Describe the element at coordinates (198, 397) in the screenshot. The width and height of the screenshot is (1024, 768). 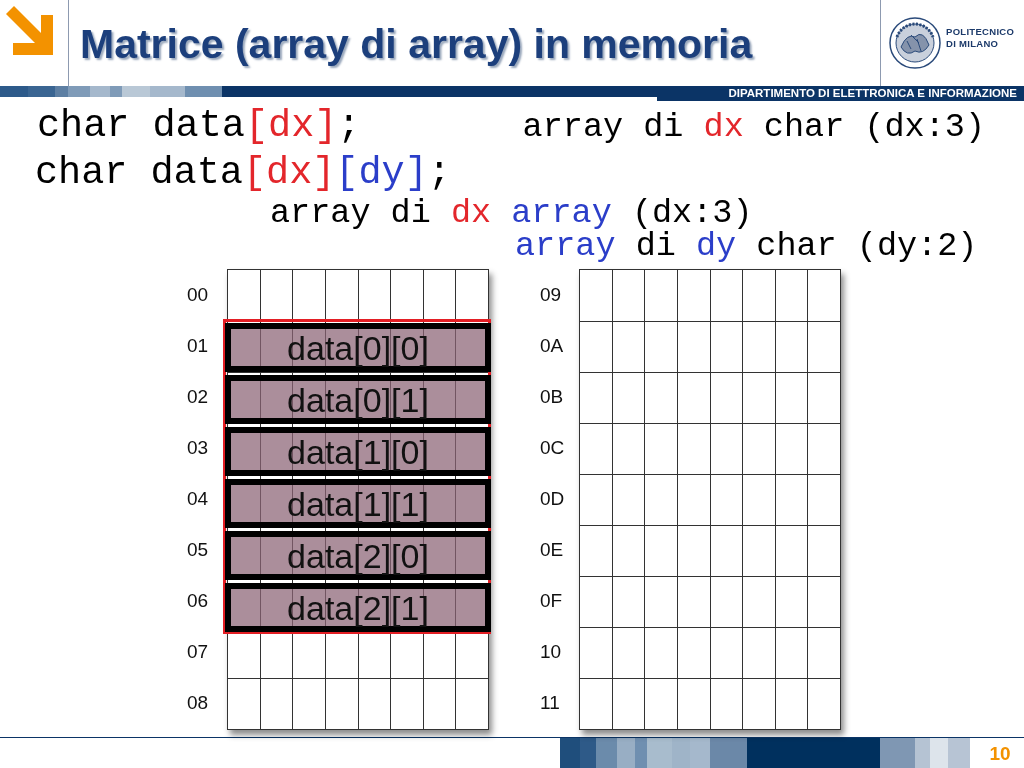
I see `address-label: 02` at that location.